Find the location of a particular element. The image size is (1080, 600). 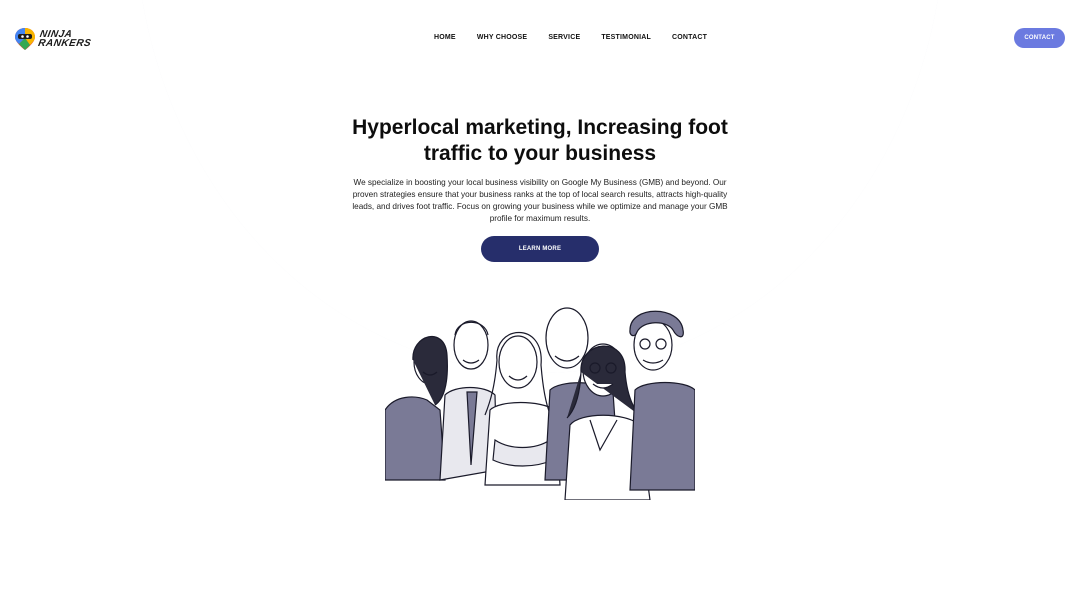

team-illustration is located at coordinates (540, 403).